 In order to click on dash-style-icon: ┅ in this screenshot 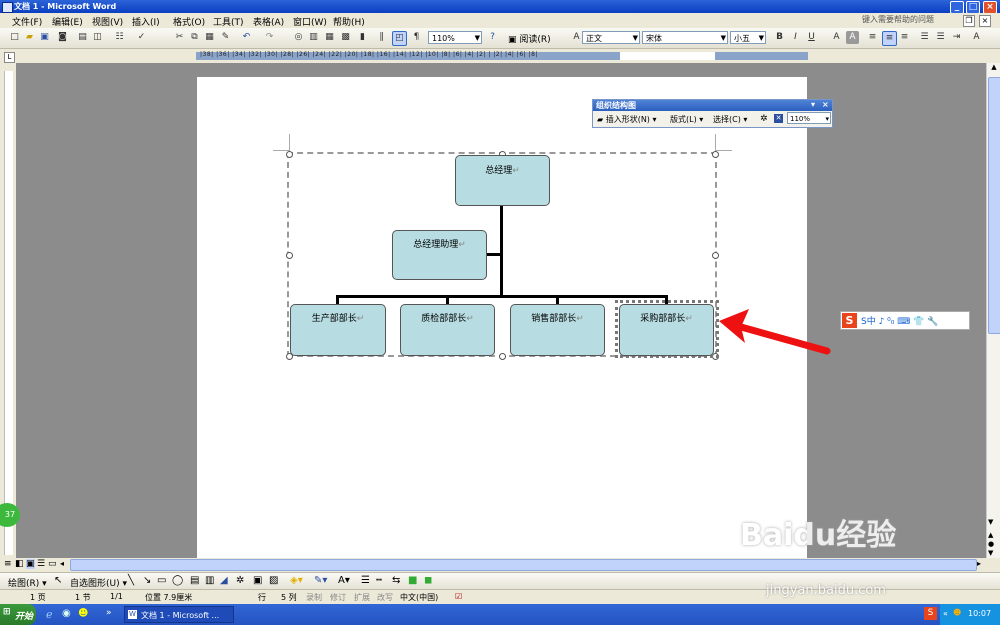, I will do `click(379, 580)`.